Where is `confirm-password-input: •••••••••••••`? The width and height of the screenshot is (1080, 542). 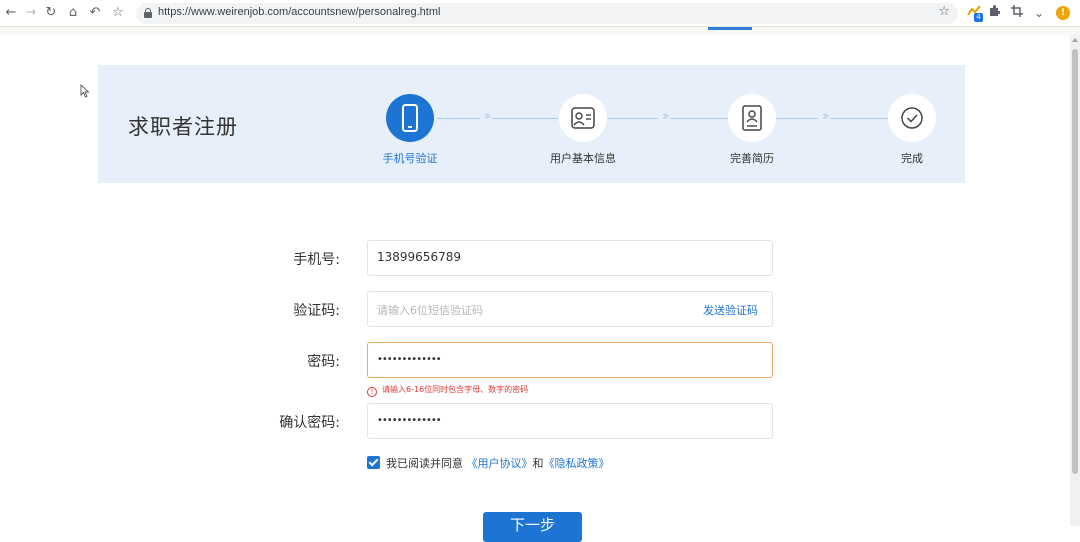
confirm-password-input: ••••••••••••• is located at coordinates (570, 421).